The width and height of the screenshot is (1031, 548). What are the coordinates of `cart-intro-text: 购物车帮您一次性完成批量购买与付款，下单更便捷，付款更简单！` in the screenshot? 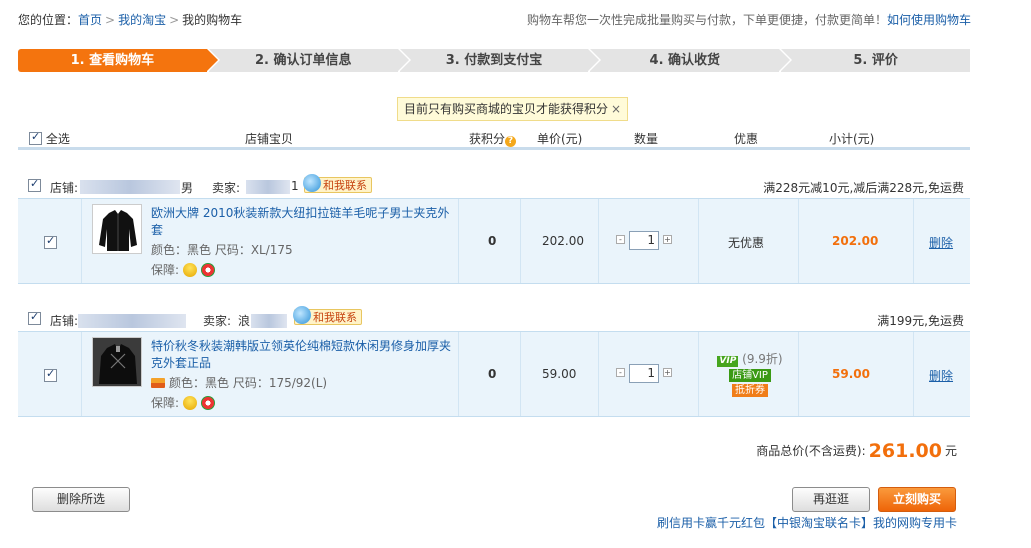 It's located at (706, 20).